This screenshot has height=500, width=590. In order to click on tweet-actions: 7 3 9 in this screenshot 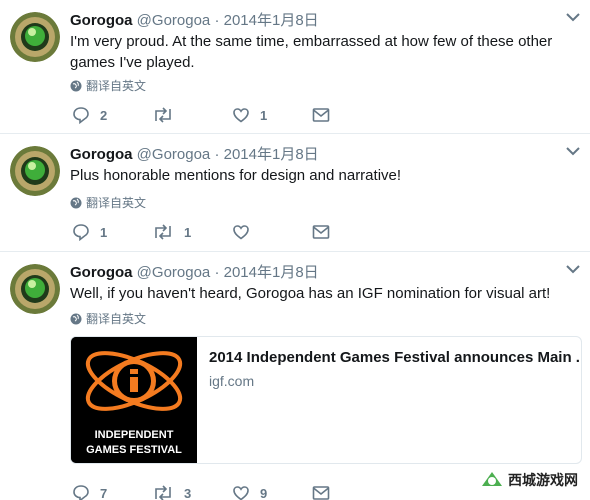, I will do `click(232, 492)`.